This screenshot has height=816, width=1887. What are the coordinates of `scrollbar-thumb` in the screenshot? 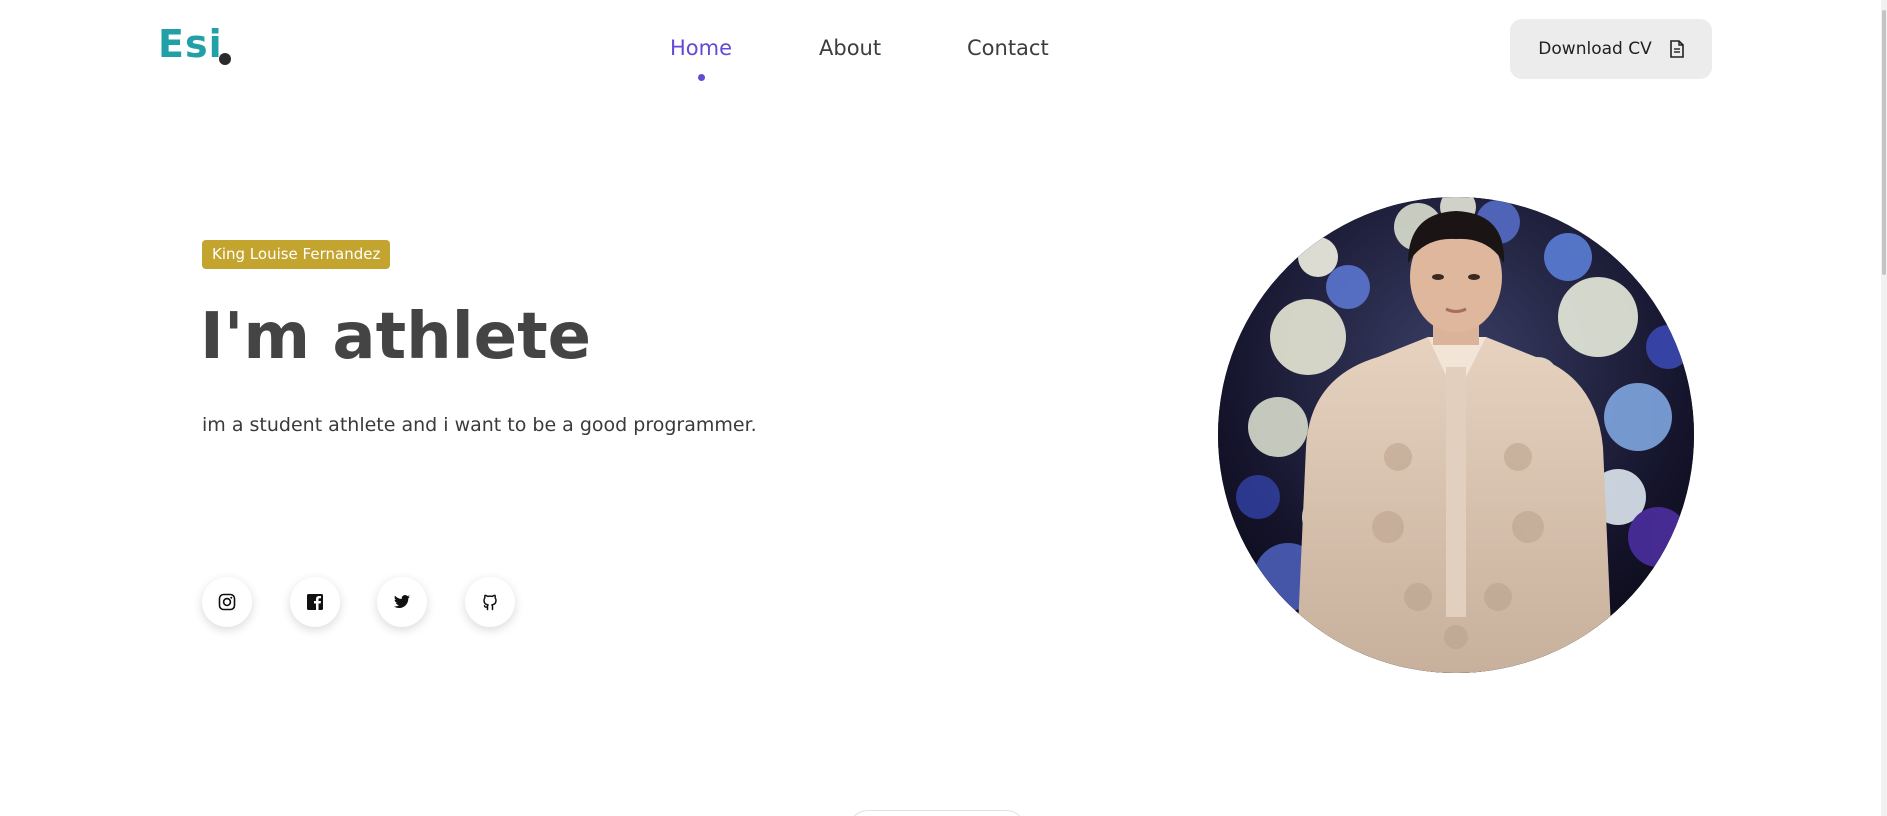 It's located at (1884, 142).